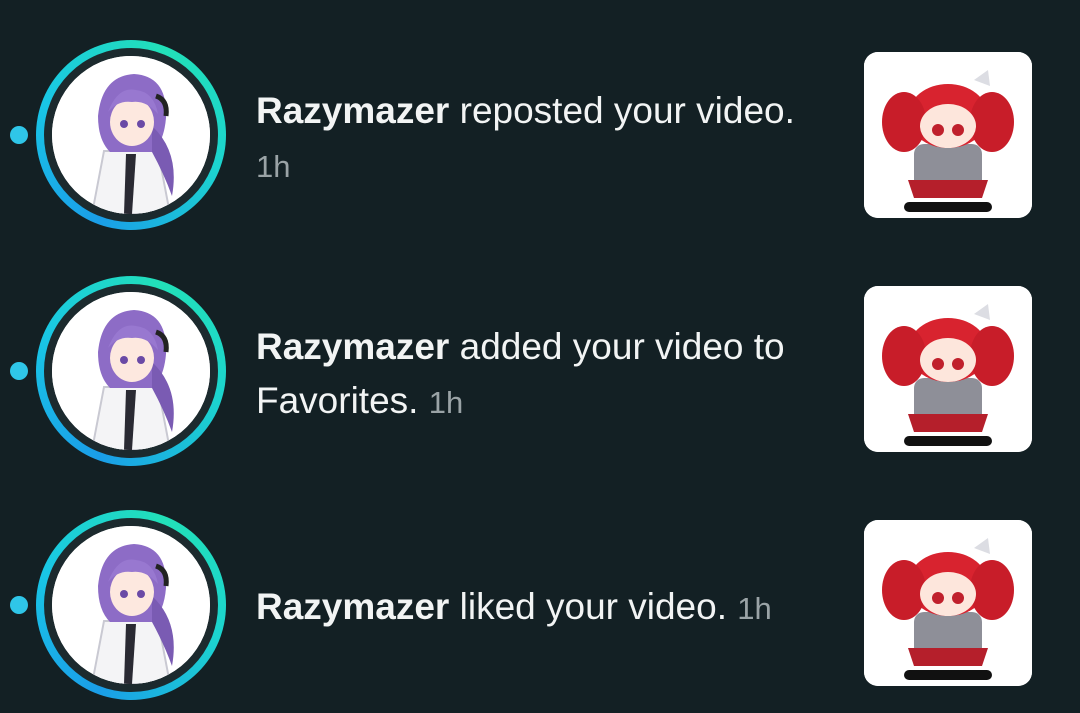  What do you see at coordinates (627, 110) in the screenshot?
I see `notification-action: reposted your video.` at bounding box center [627, 110].